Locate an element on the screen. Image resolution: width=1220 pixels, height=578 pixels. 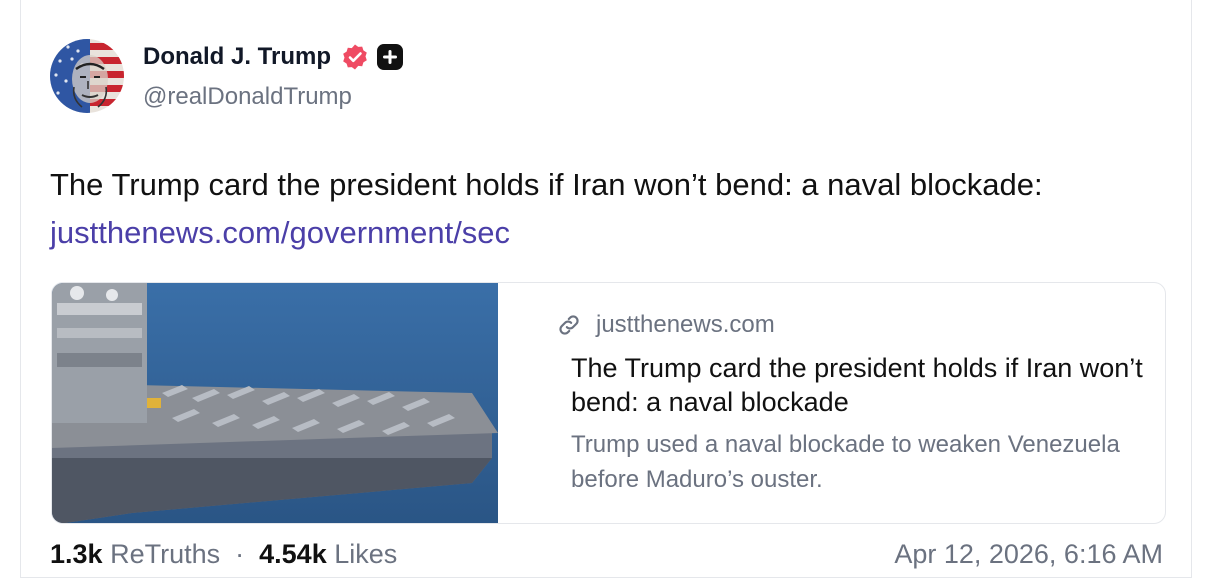
likes-label: Likes is located at coordinates (365, 554).